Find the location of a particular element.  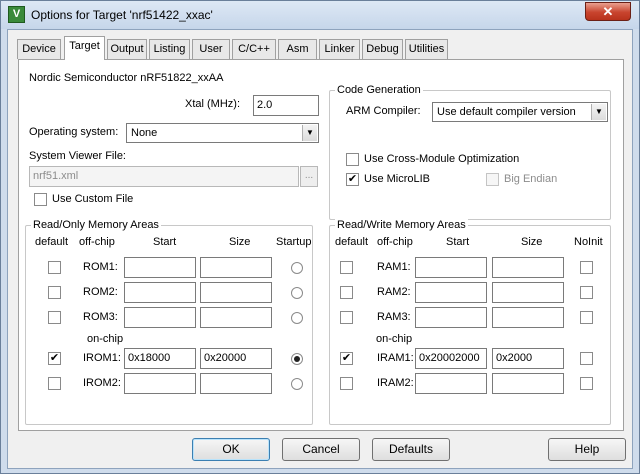

rom1-start-input is located at coordinates (160, 267).